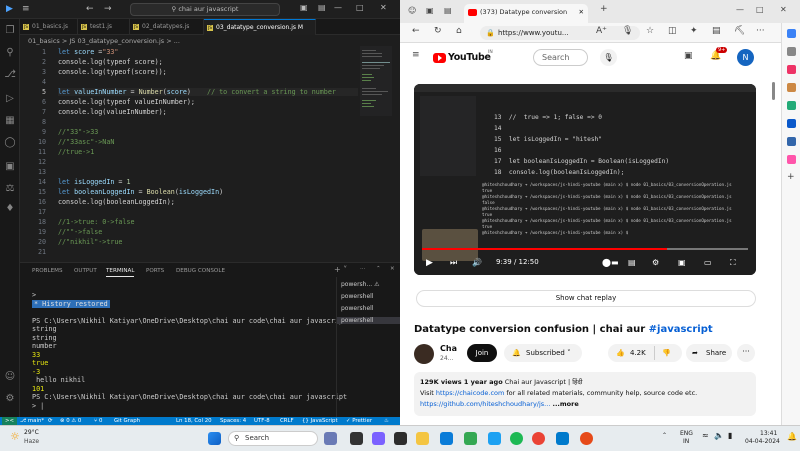 The height and width of the screenshot is (451, 800). What do you see at coordinates (688, 56) in the screenshot?
I see `create-video-icon: ▣` at bounding box center [688, 56].